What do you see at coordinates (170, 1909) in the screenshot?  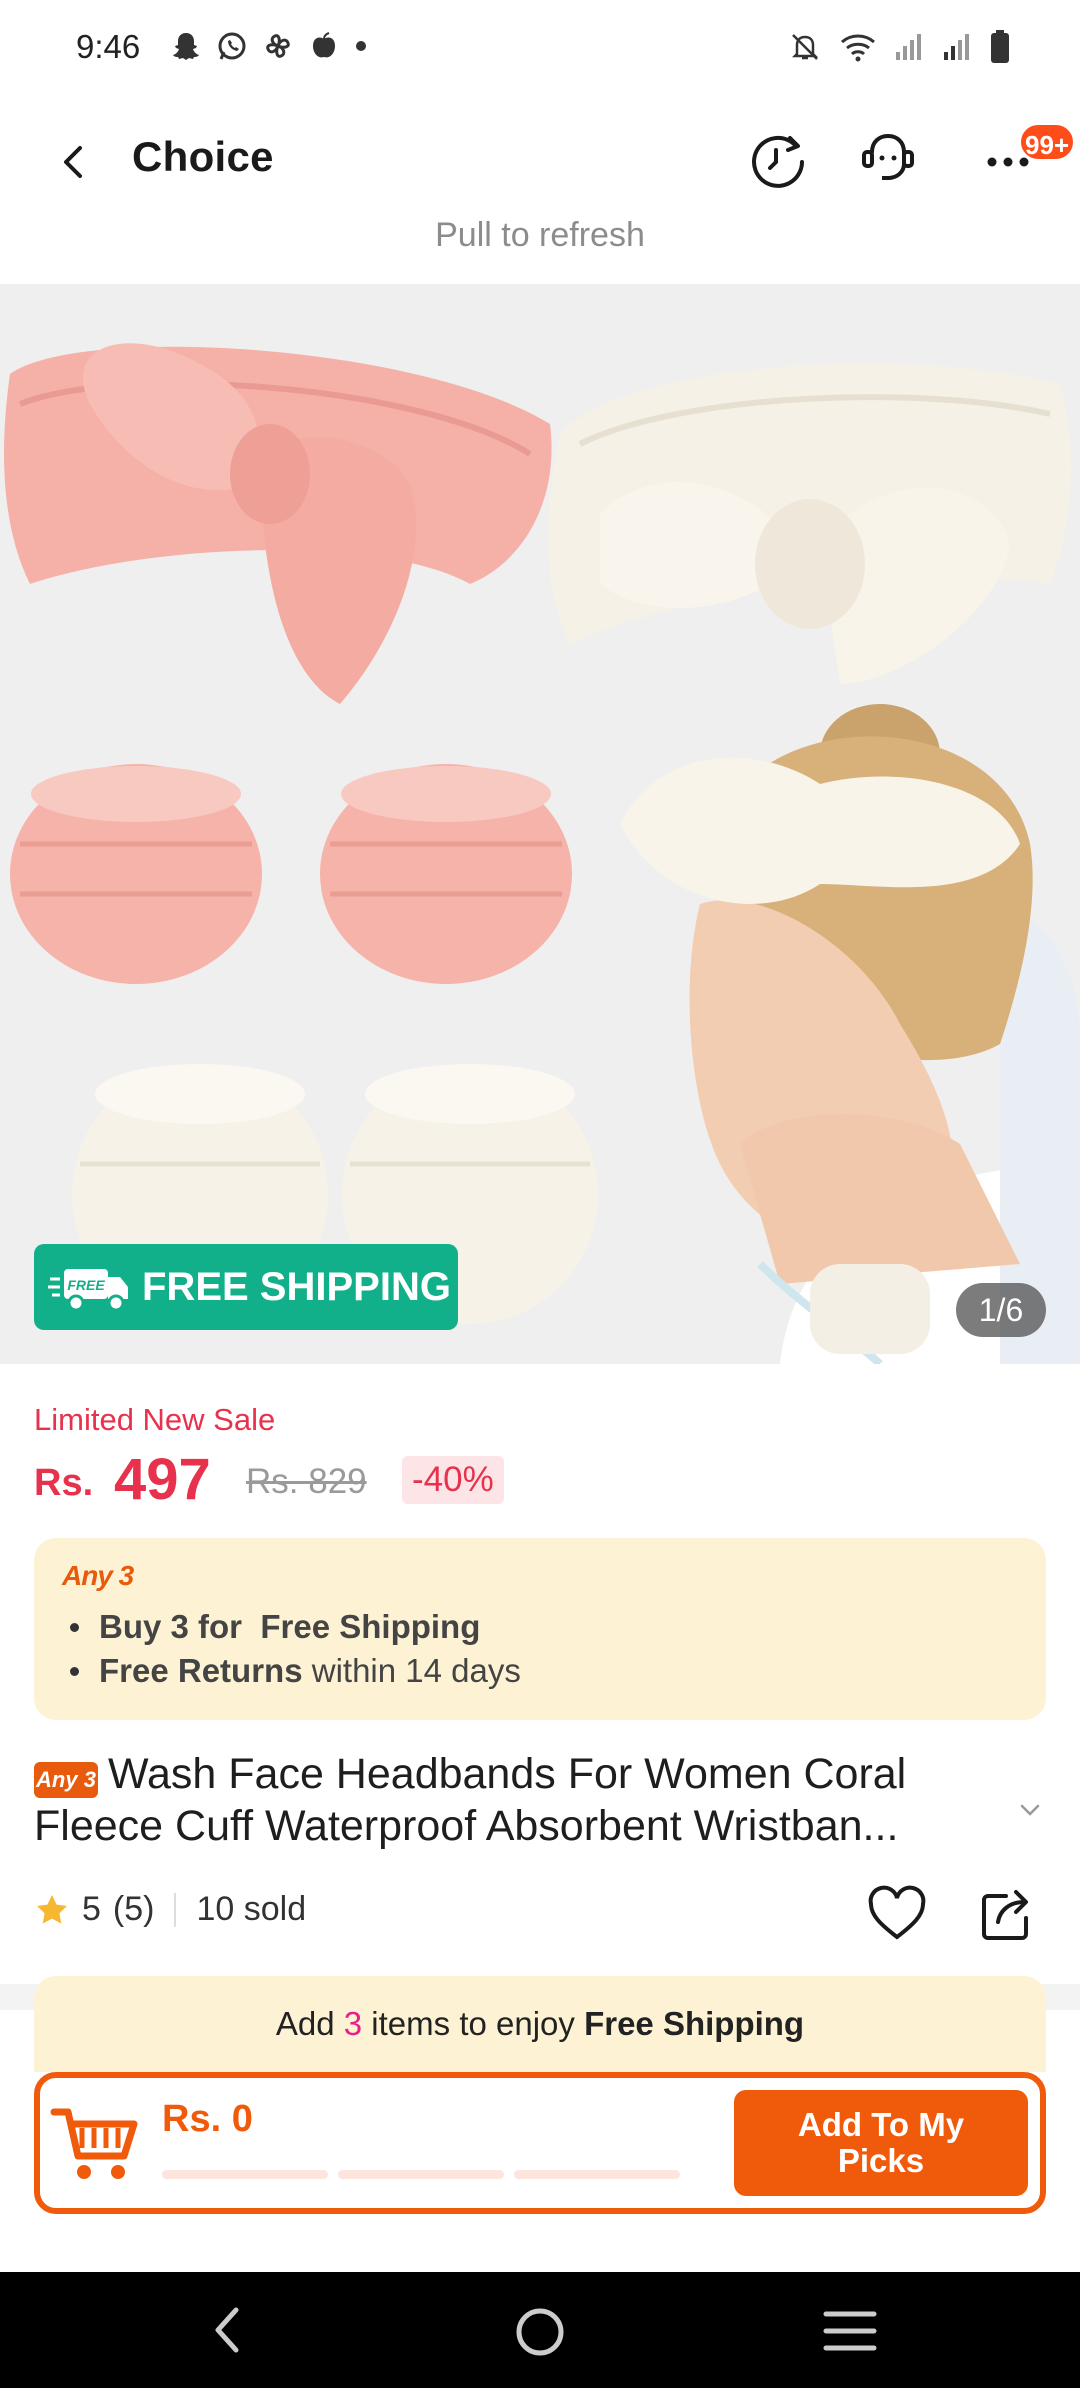 I see `rating-row: 5 (5) 10 sold` at bounding box center [170, 1909].